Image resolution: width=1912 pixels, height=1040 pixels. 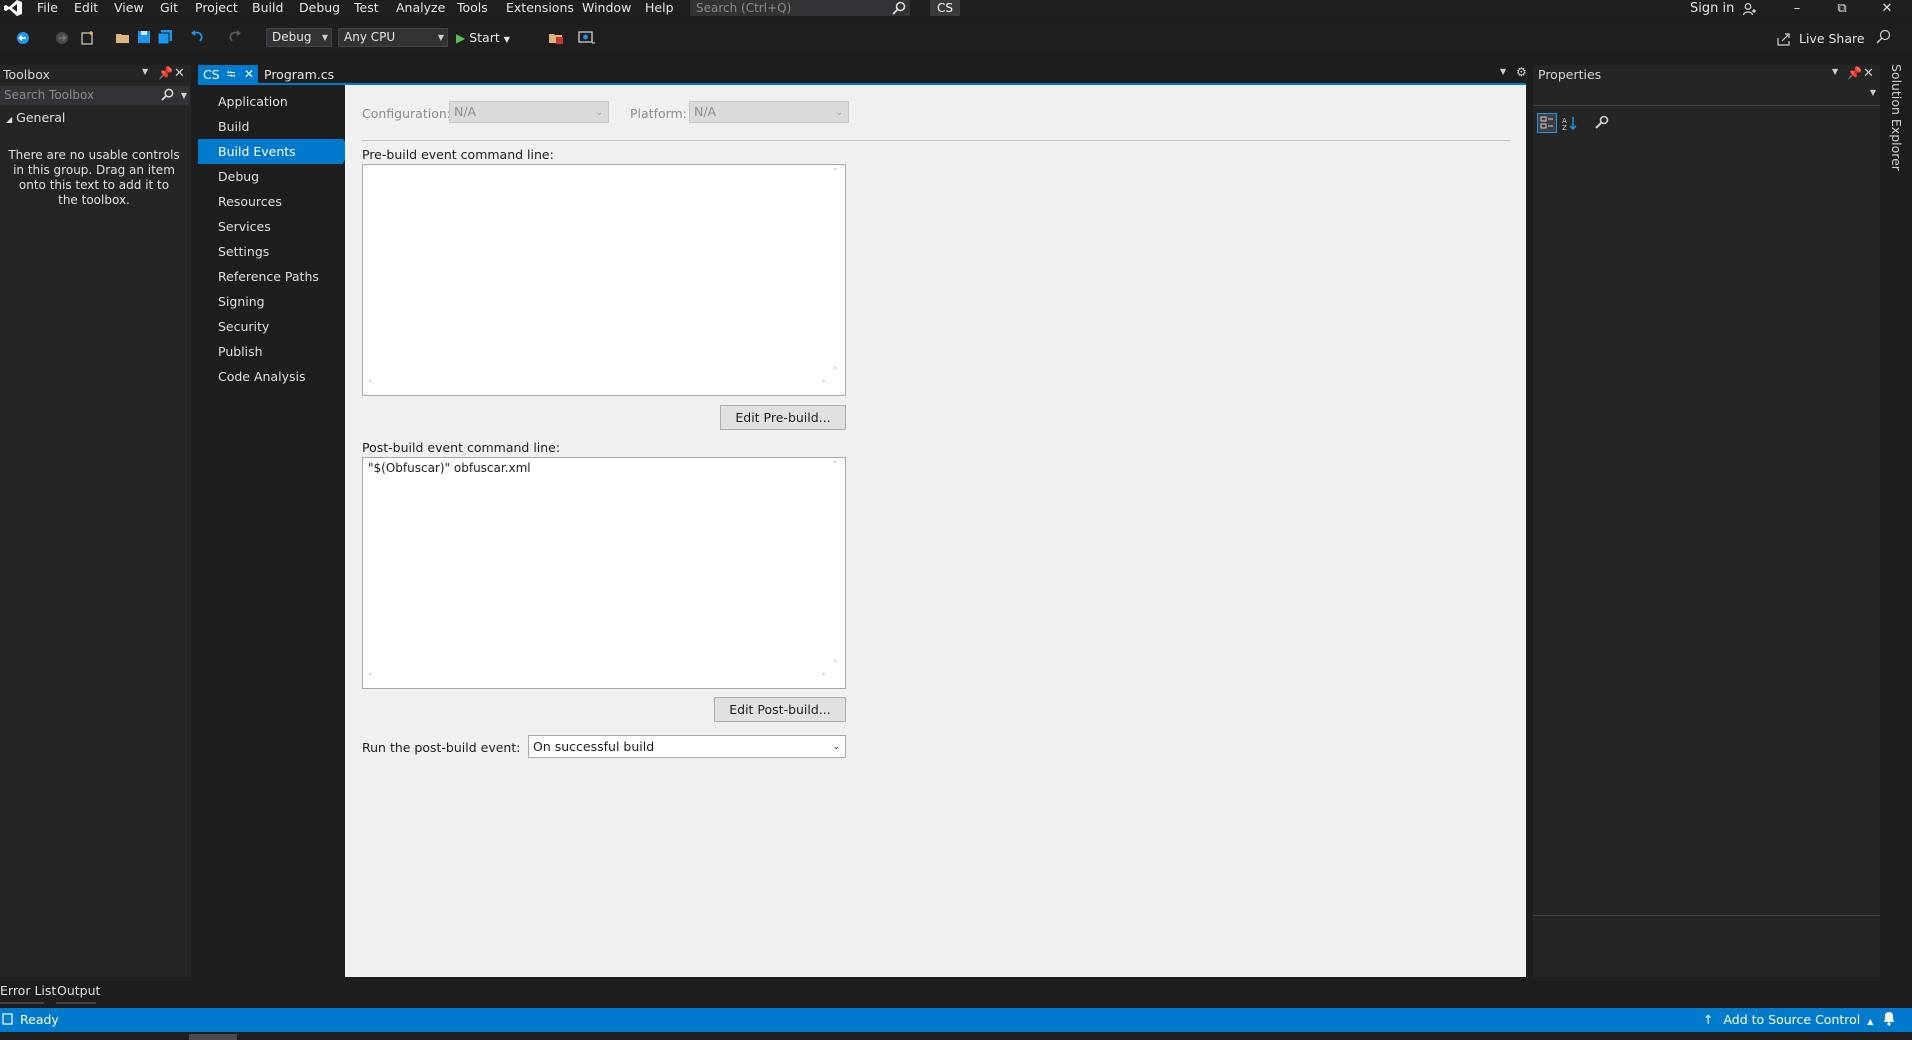 What do you see at coordinates (587, 38) in the screenshot?
I see `screenshot-tool-icon` at bounding box center [587, 38].